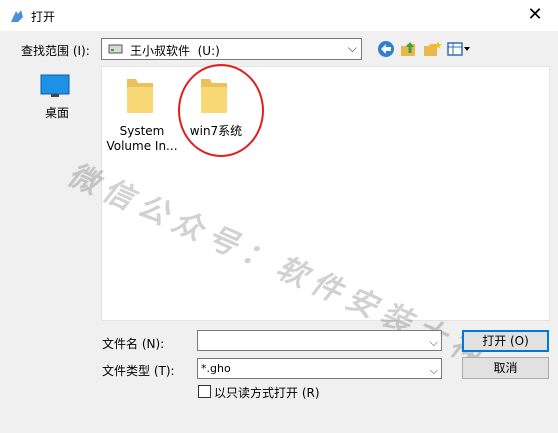 This screenshot has width=558, height=433. I want to click on file-label: win7系统, so click(216, 131).